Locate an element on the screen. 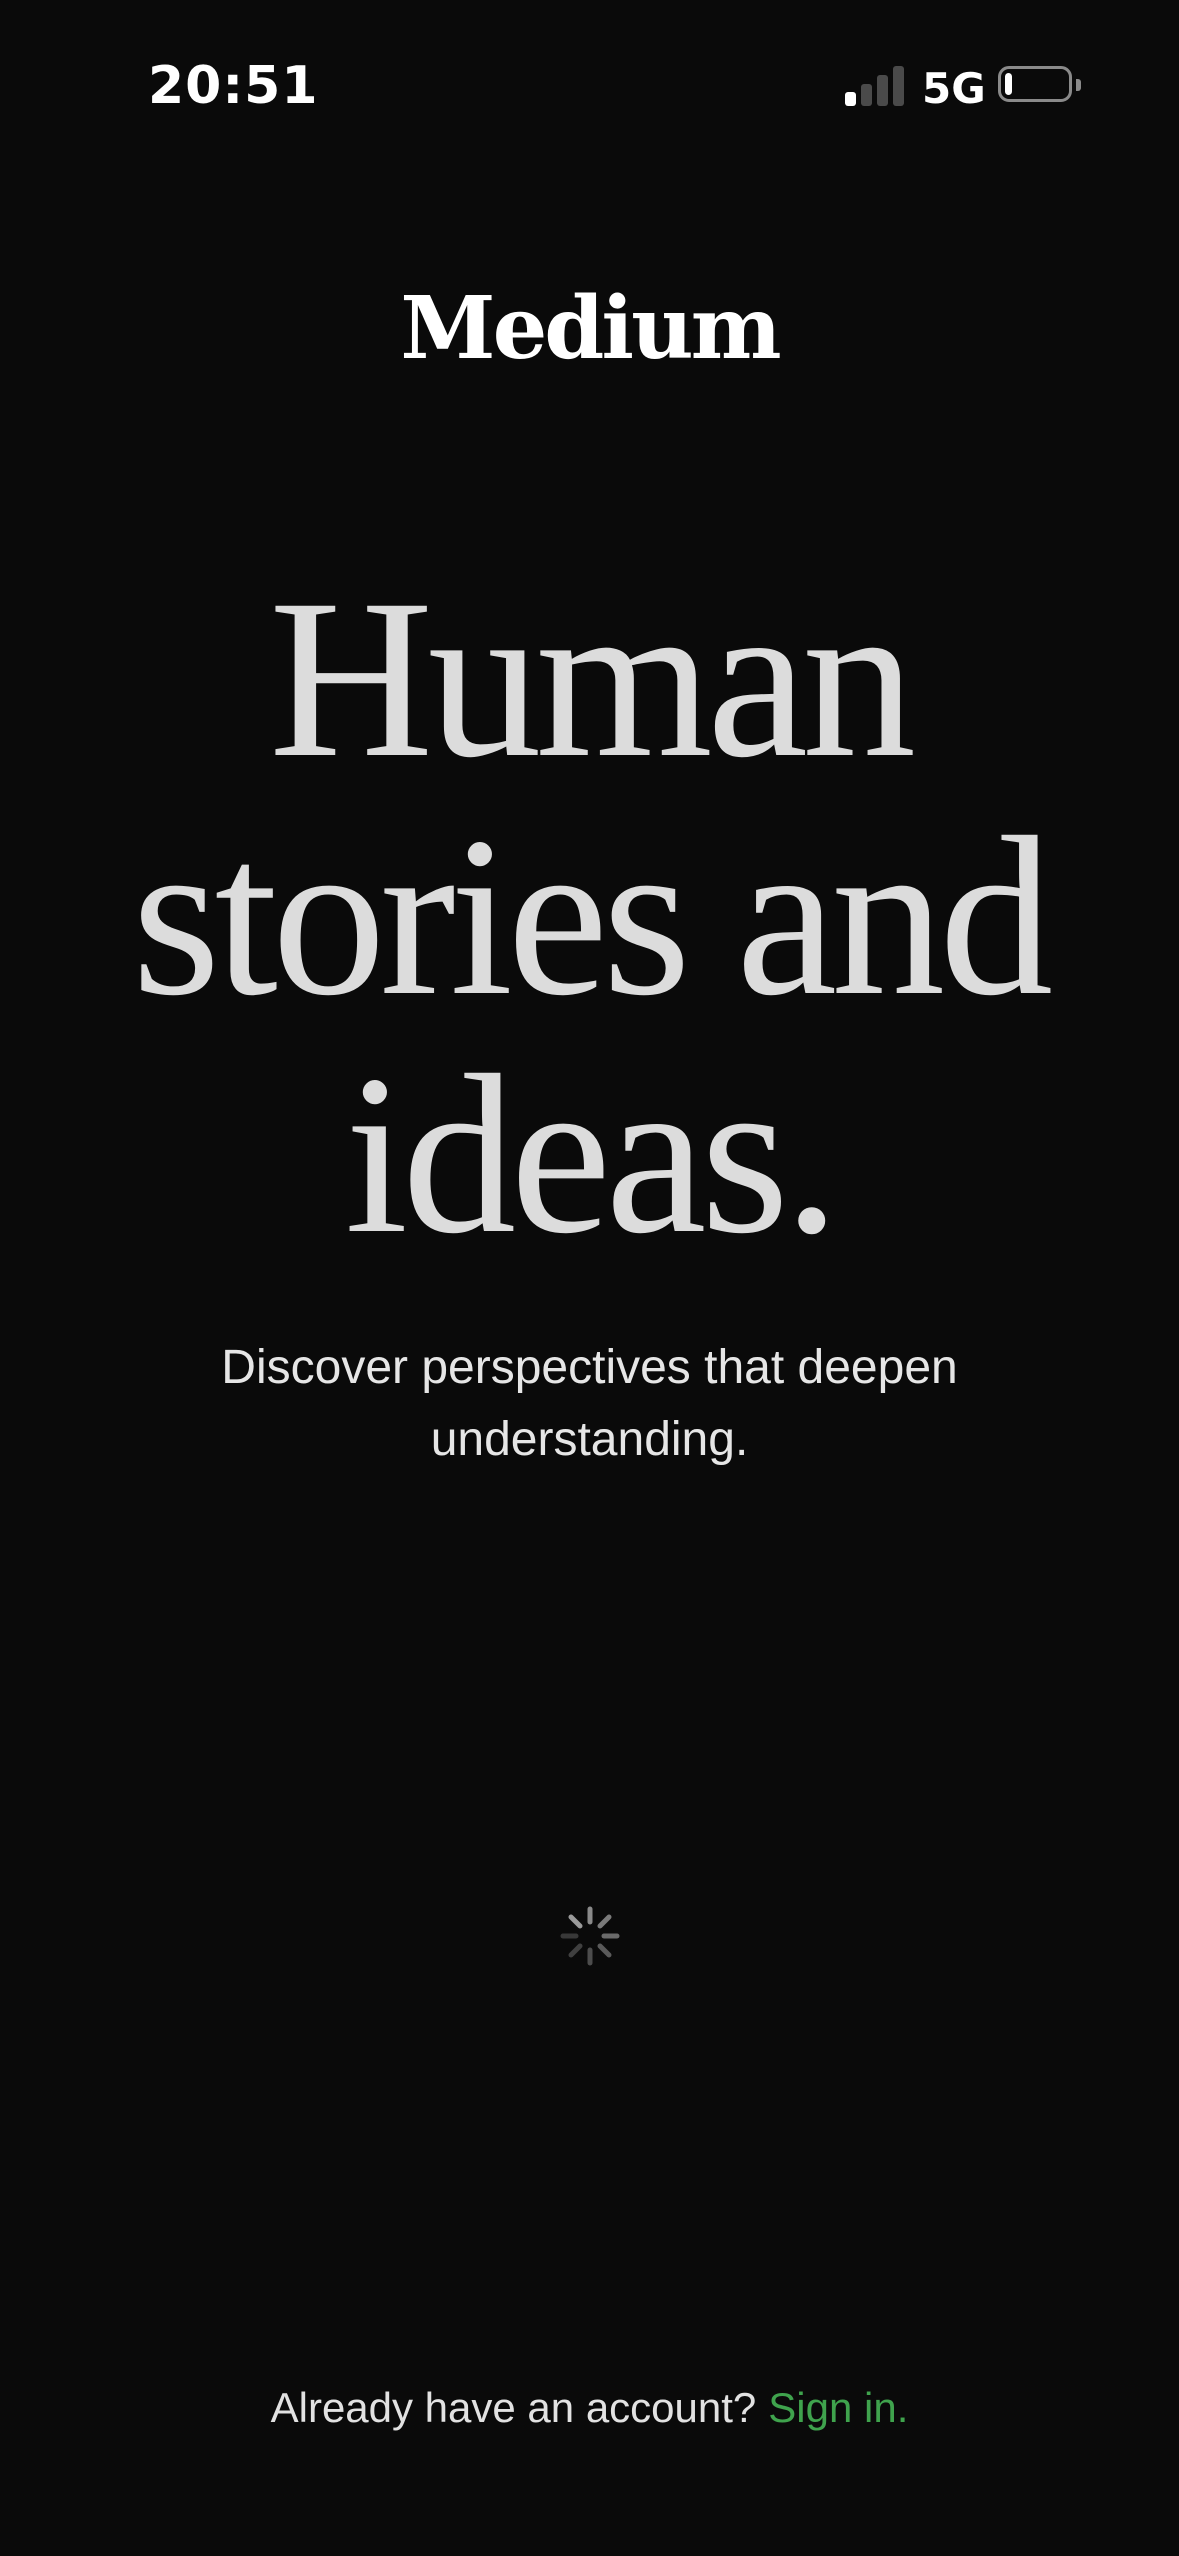 The image size is (1179, 2556). headline-line: Human is located at coordinates (592, 679).